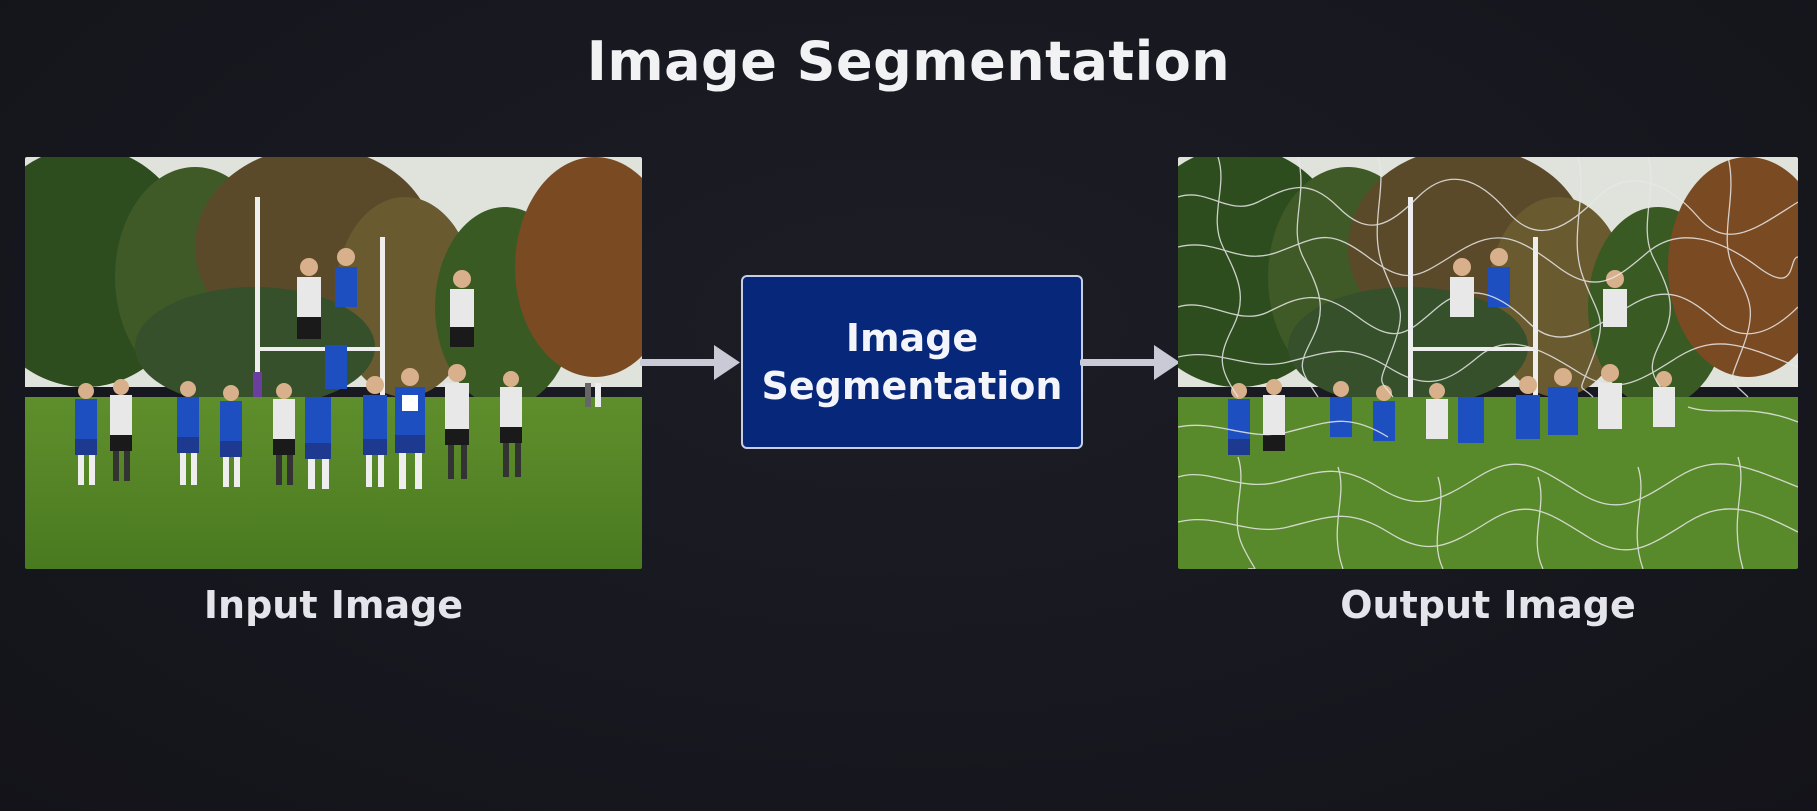 The image size is (1817, 811). What do you see at coordinates (908, 61) in the screenshot?
I see `page-title: Image Segmentation` at bounding box center [908, 61].